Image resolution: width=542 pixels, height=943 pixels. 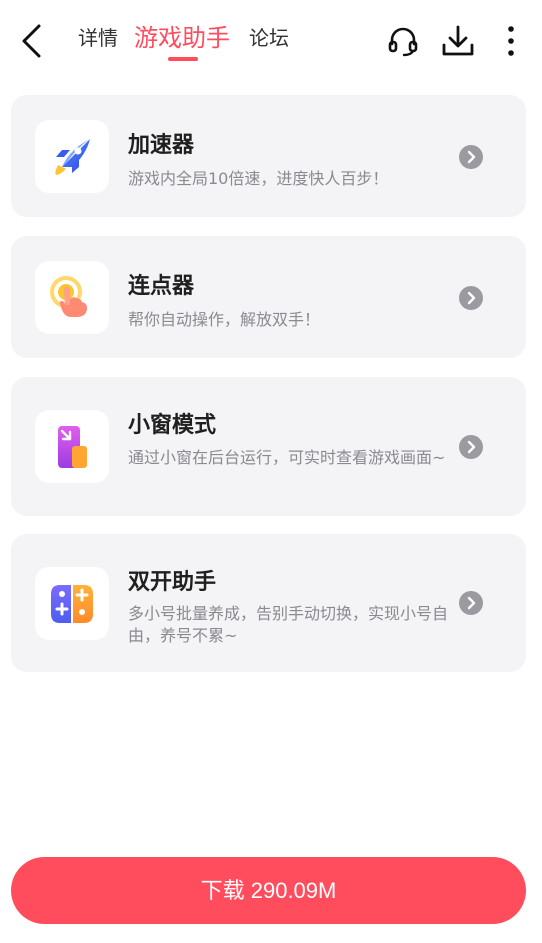 I want to click on headset-icon, so click(x=403, y=42).